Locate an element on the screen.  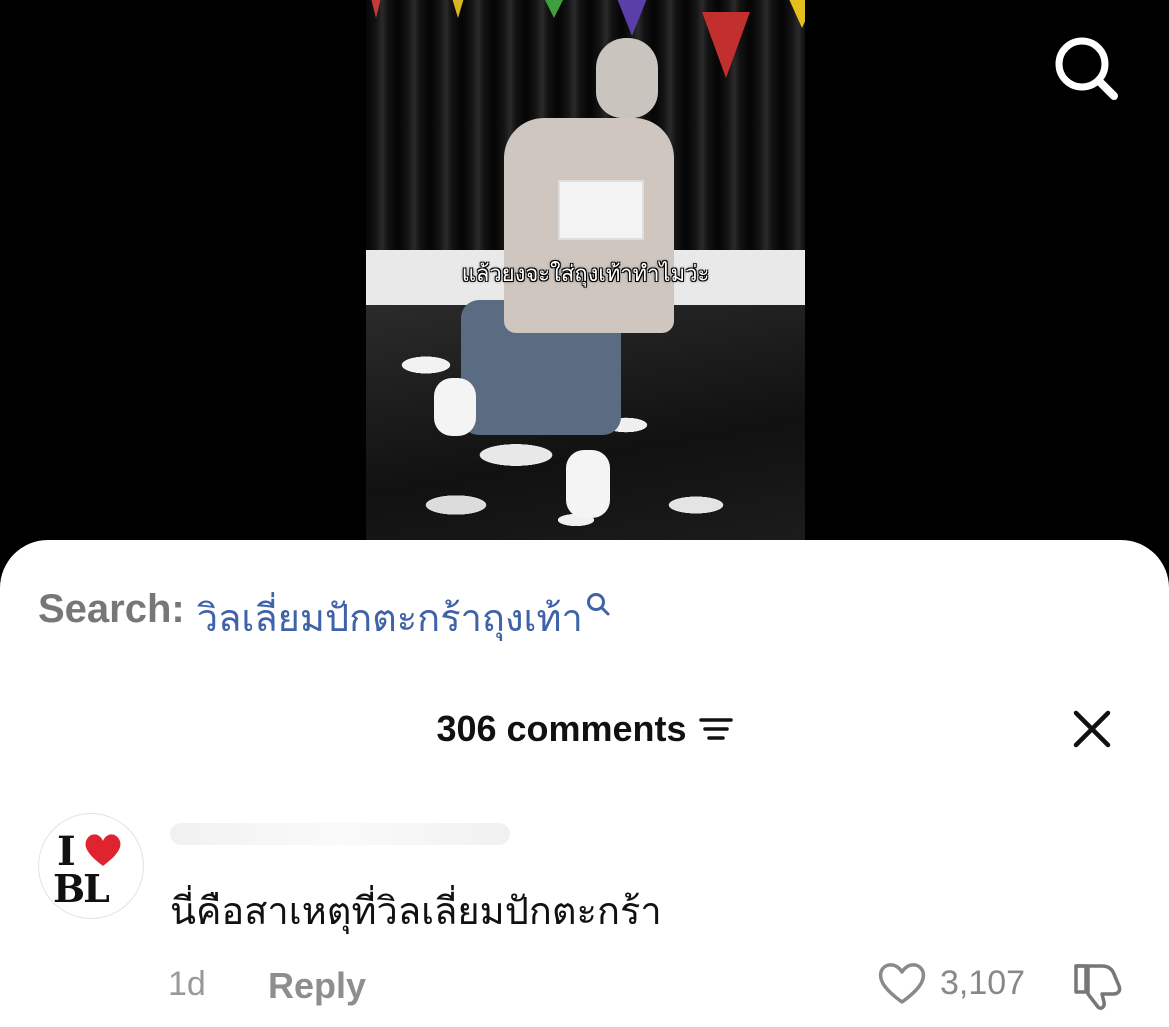
avatar: I BL is located at coordinates (91, 866).